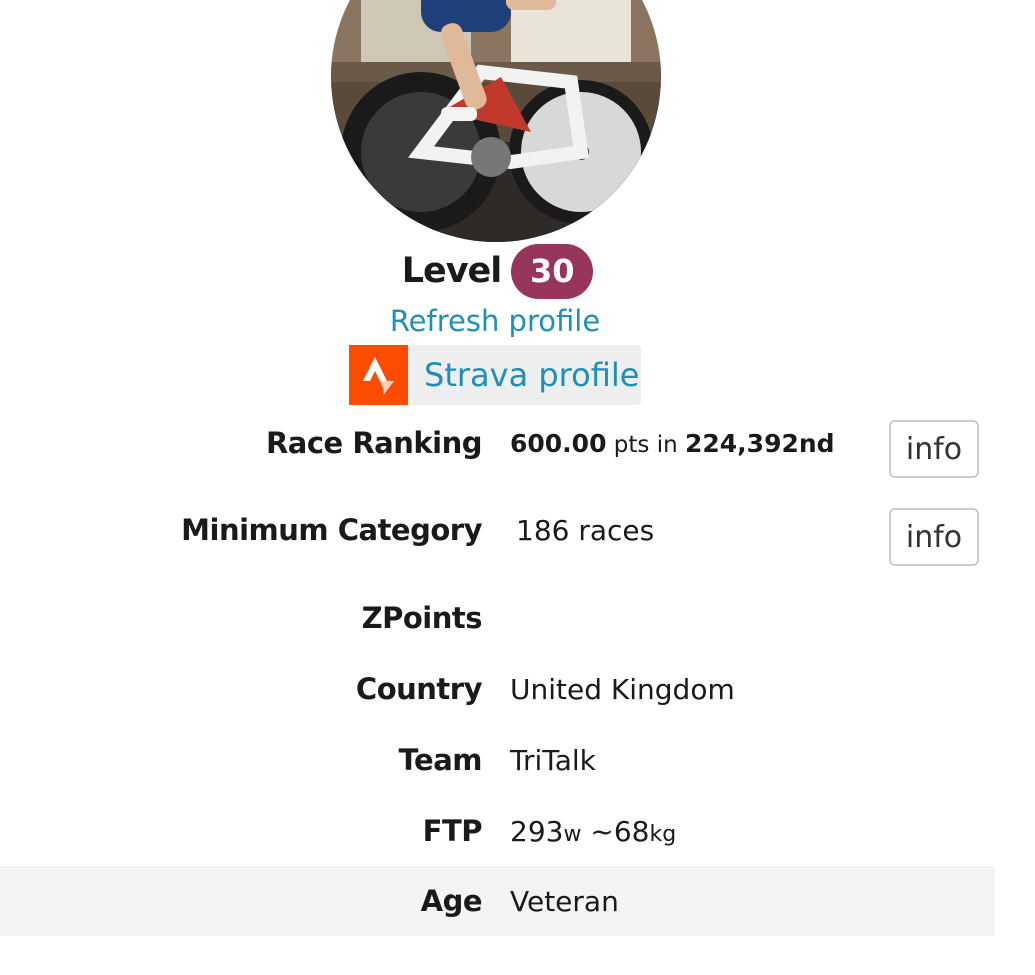  What do you see at coordinates (934, 449) in the screenshot?
I see `race-ranking-info-button: info` at bounding box center [934, 449].